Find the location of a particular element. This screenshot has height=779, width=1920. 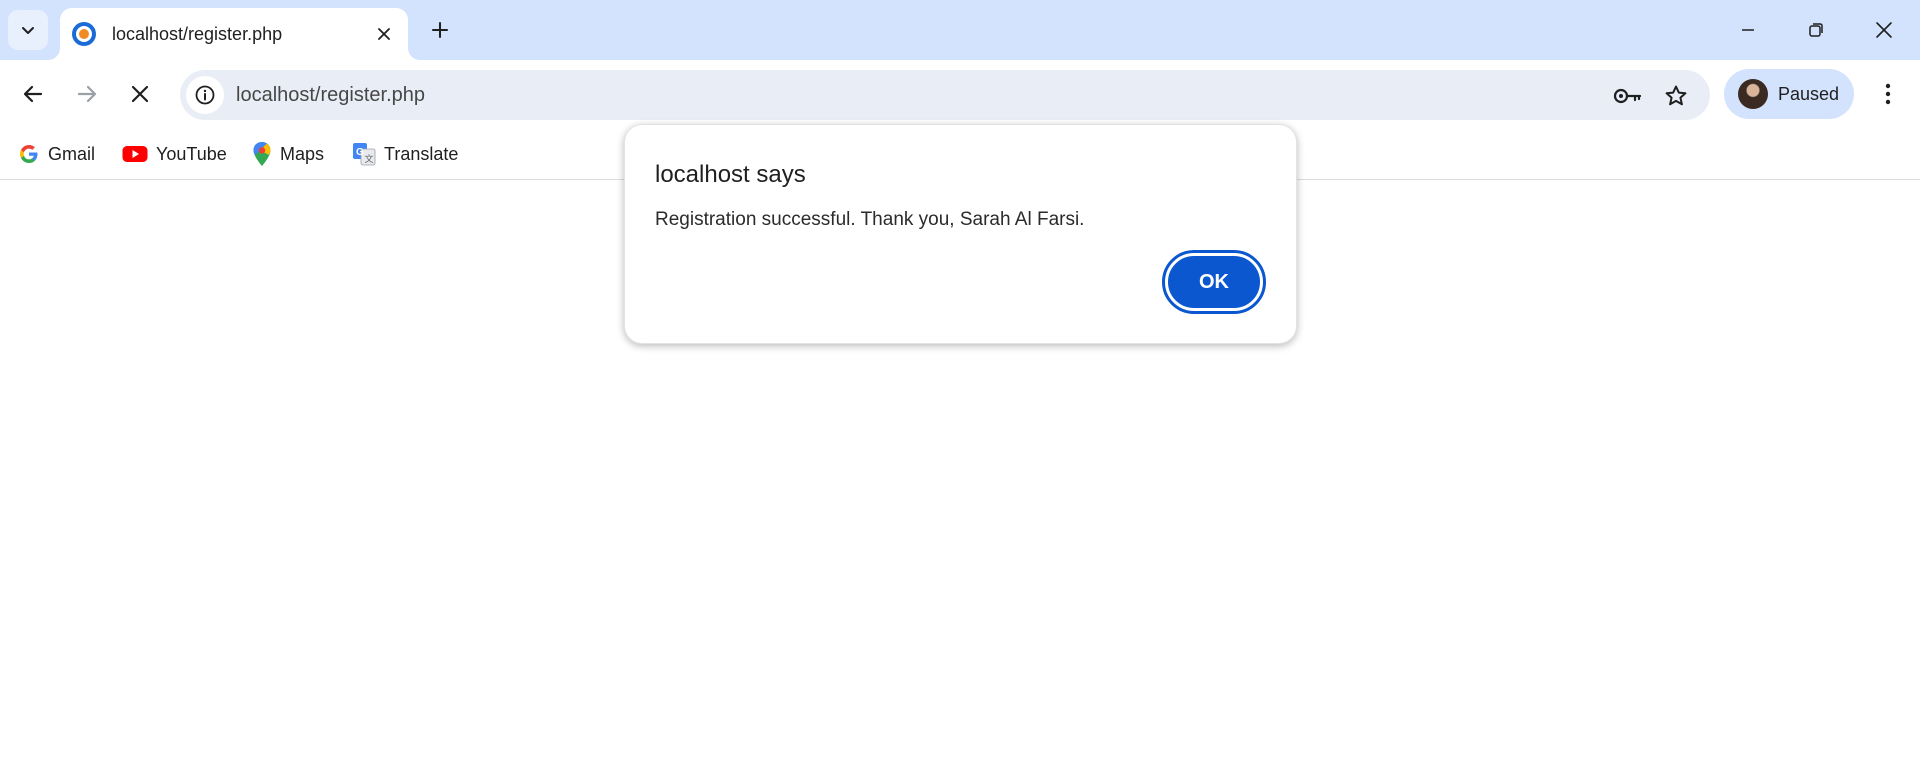

bookmark-gmail: Gmail is located at coordinates (56, 154).